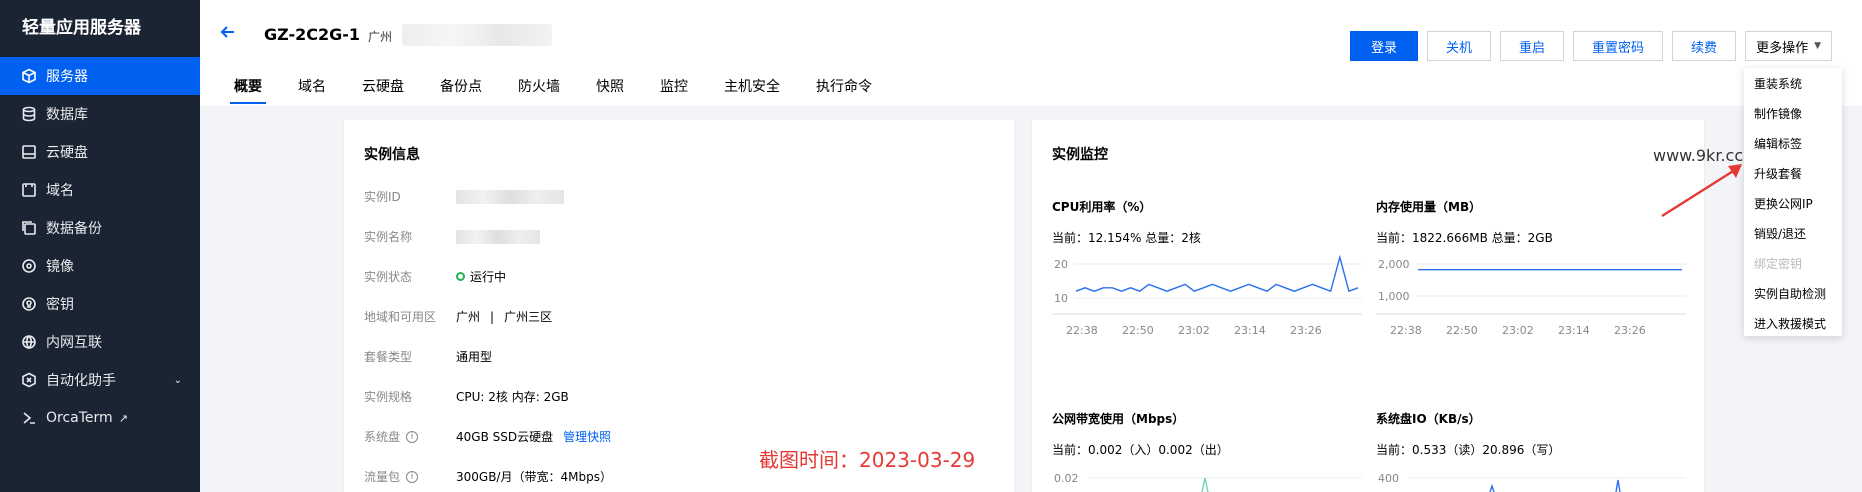 This screenshot has width=1862, height=492. What do you see at coordinates (674, 89) in the screenshot?
I see `tab-monitor: 监控` at bounding box center [674, 89].